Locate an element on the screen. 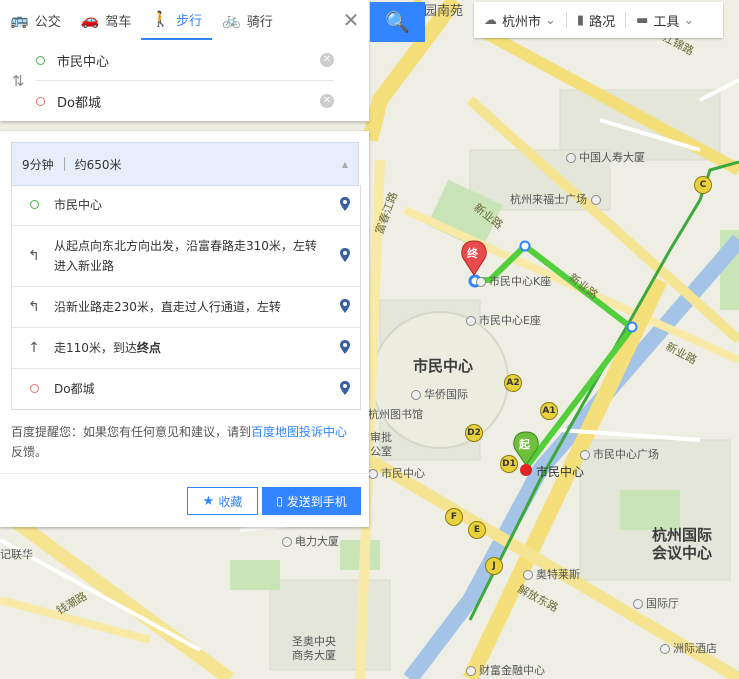 The height and width of the screenshot is (679, 739). complaint-center-link: 百度地图投诉中心 is located at coordinates (299, 432).